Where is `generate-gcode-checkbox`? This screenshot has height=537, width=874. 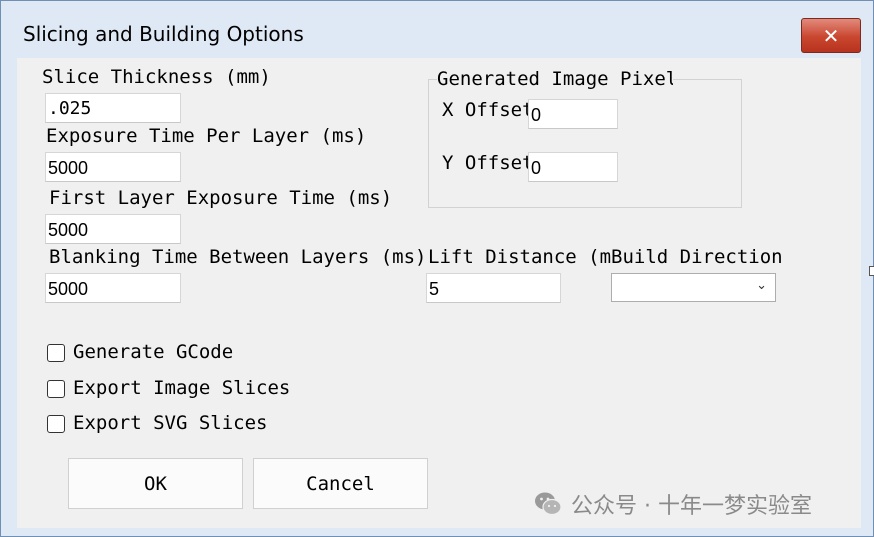
generate-gcode-checkbox is located at coordinates (56, 353).